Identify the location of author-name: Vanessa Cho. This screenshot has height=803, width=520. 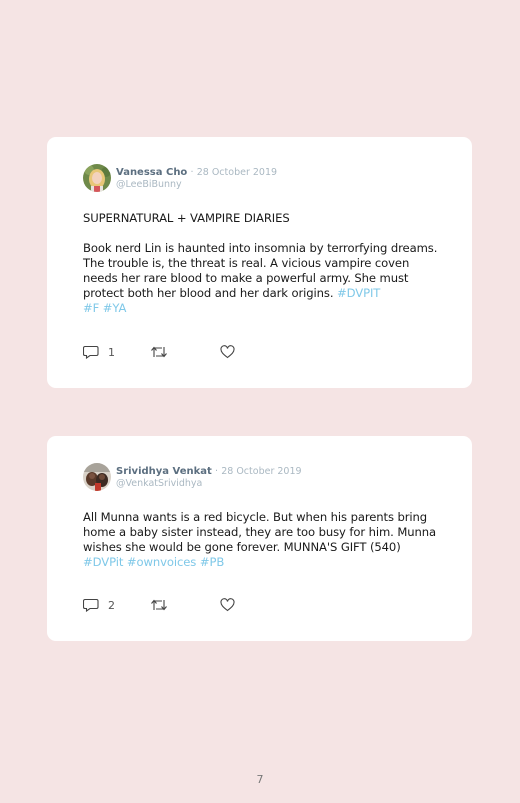
(151, 172).